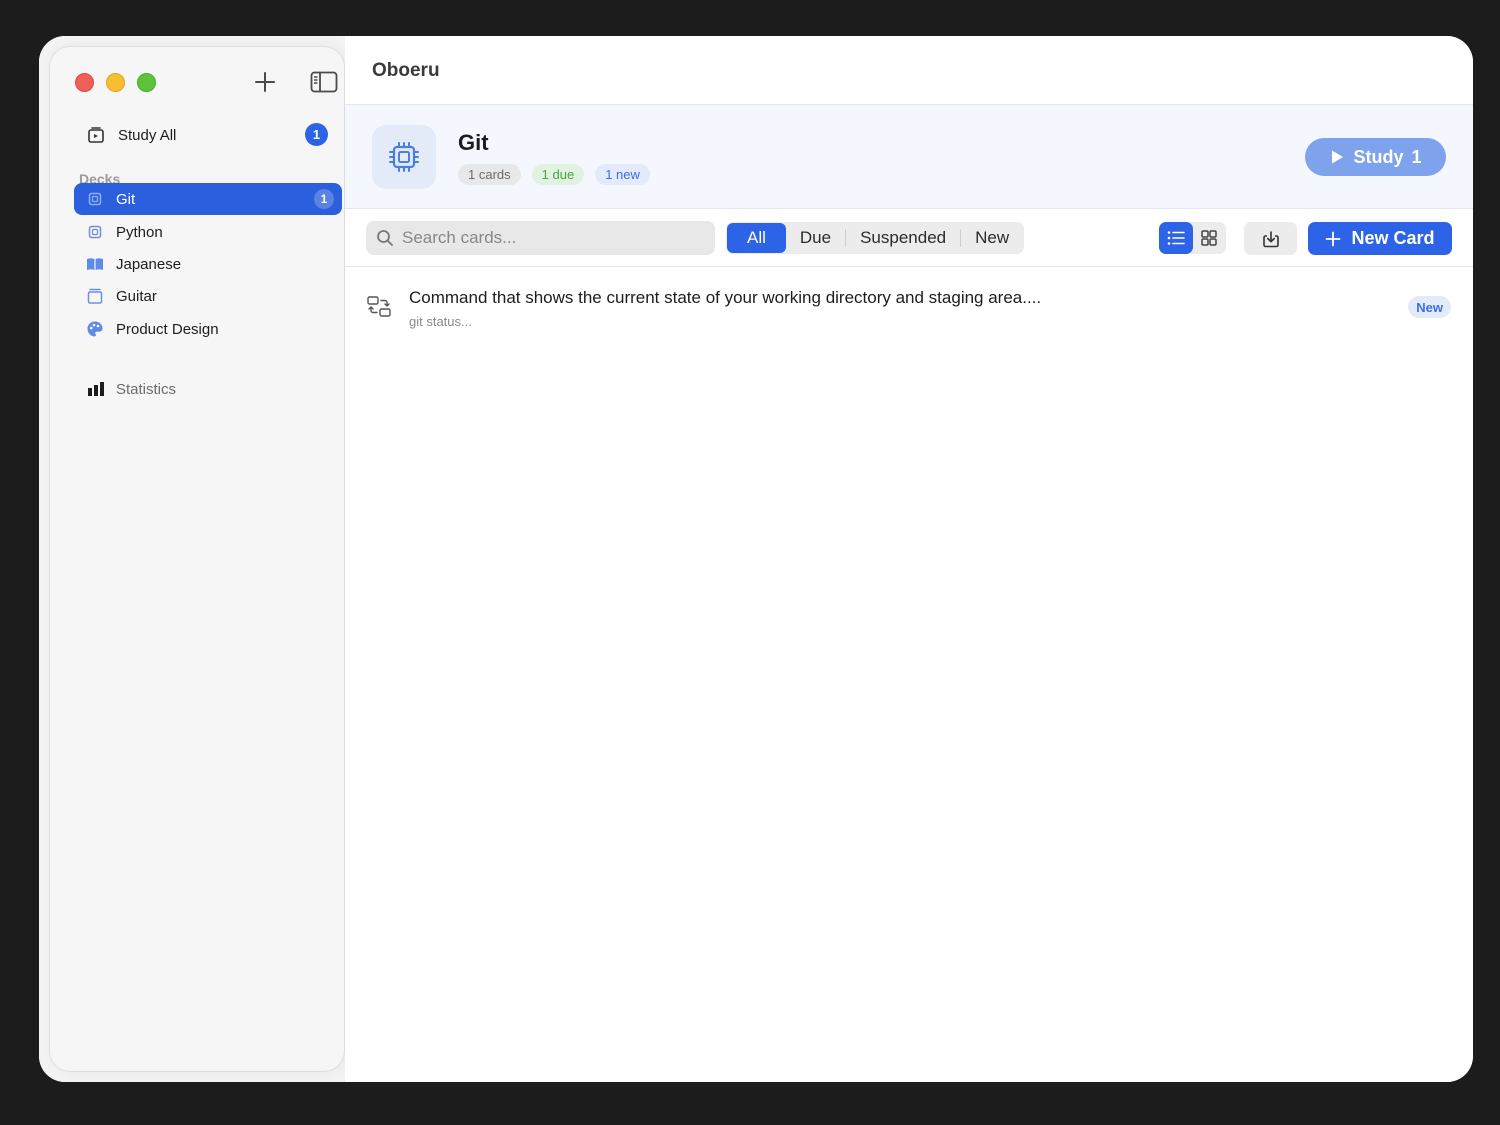 The height and width of the screenshot is (1125, 1500). I want to click on deck-label: Python, so click(139, 232).